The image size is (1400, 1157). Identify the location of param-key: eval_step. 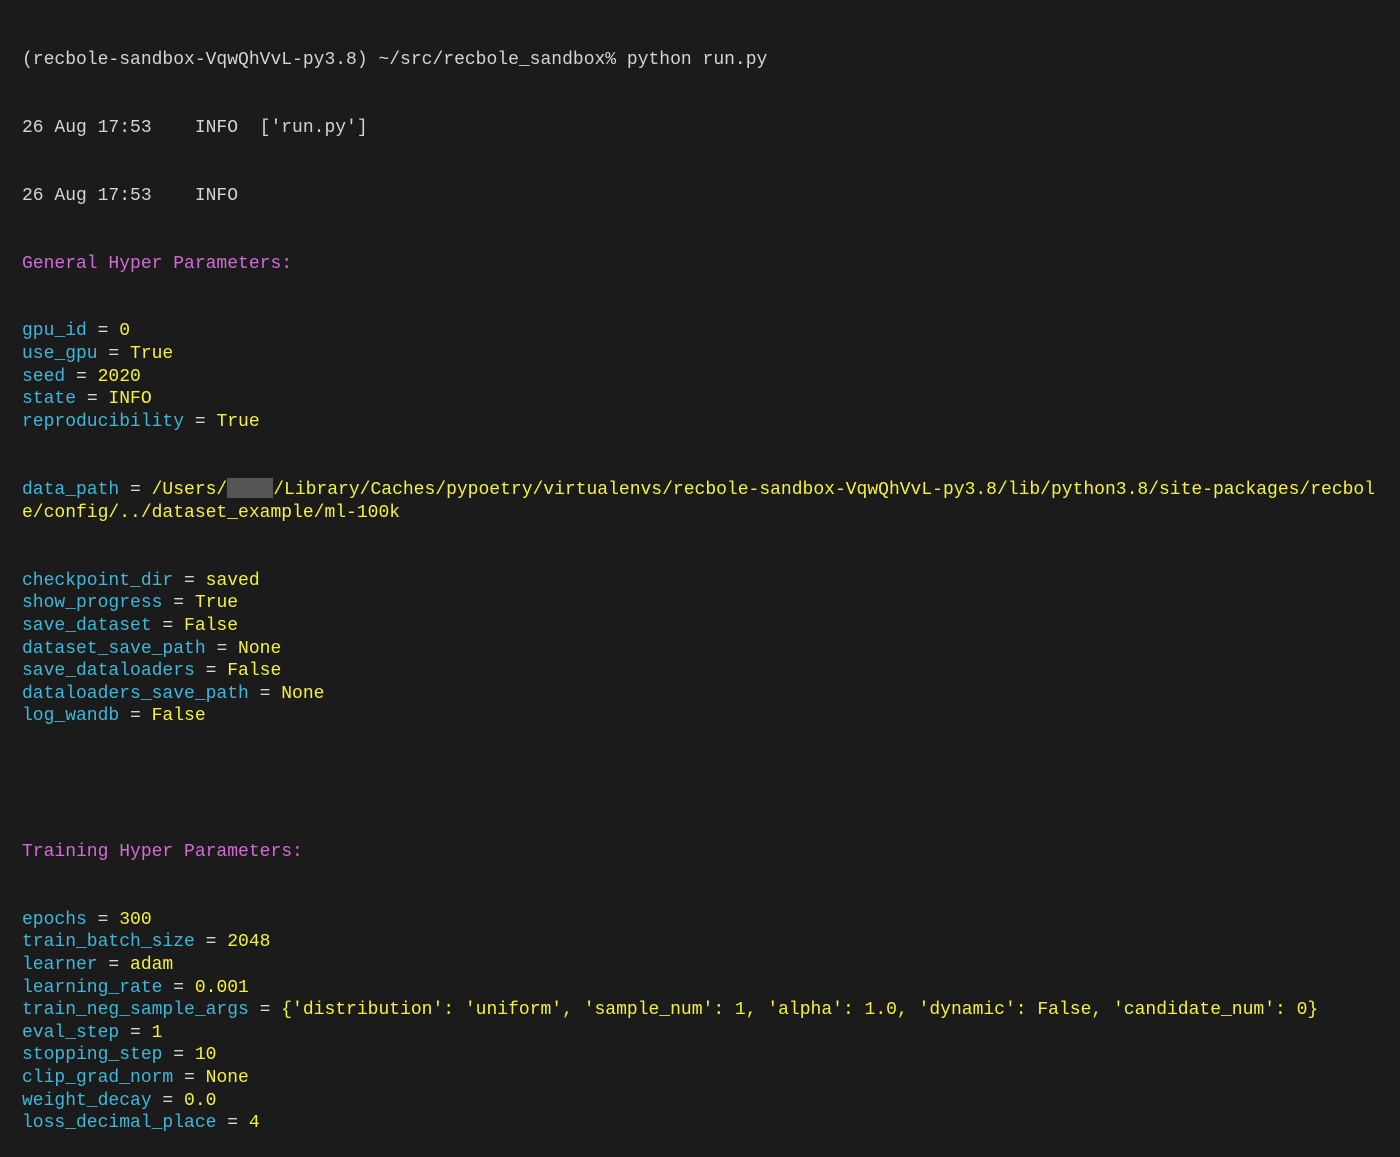
(71, 1032).